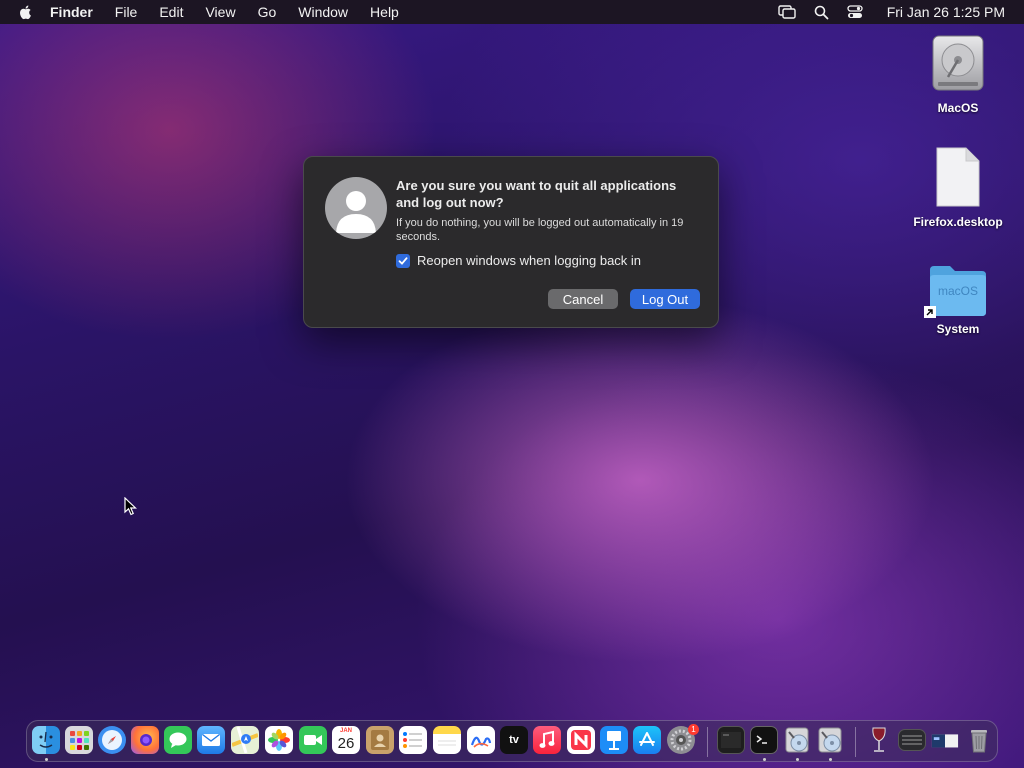  Describe the element at coordinates (130, 506) in the screenshot. I see `mouse-cursor-icon` at that location.